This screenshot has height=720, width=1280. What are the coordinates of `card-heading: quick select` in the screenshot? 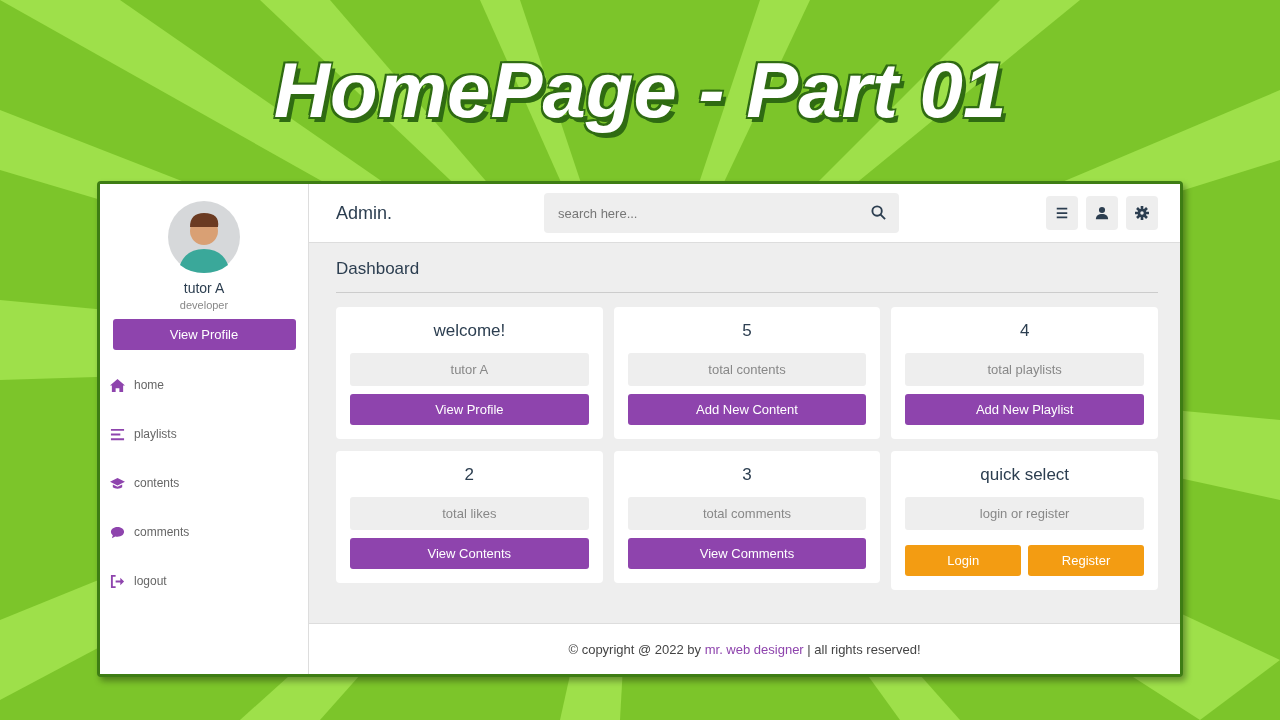 It's located at (1025, 475).